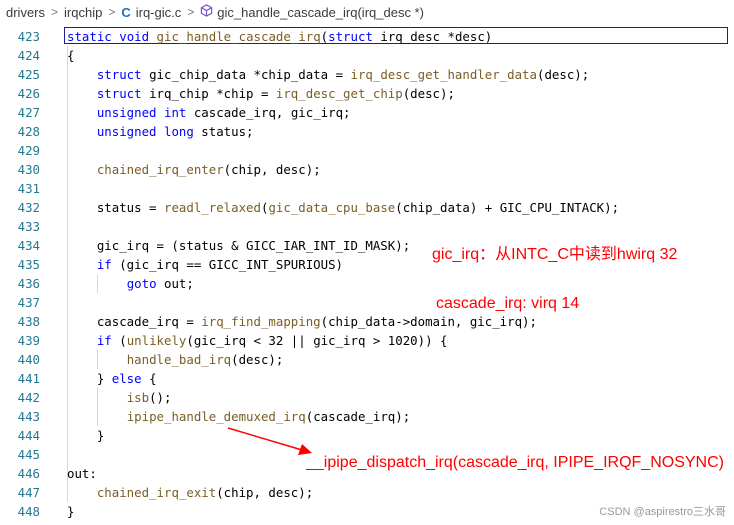  I want to click on line-number: 437, so click(28, 302).